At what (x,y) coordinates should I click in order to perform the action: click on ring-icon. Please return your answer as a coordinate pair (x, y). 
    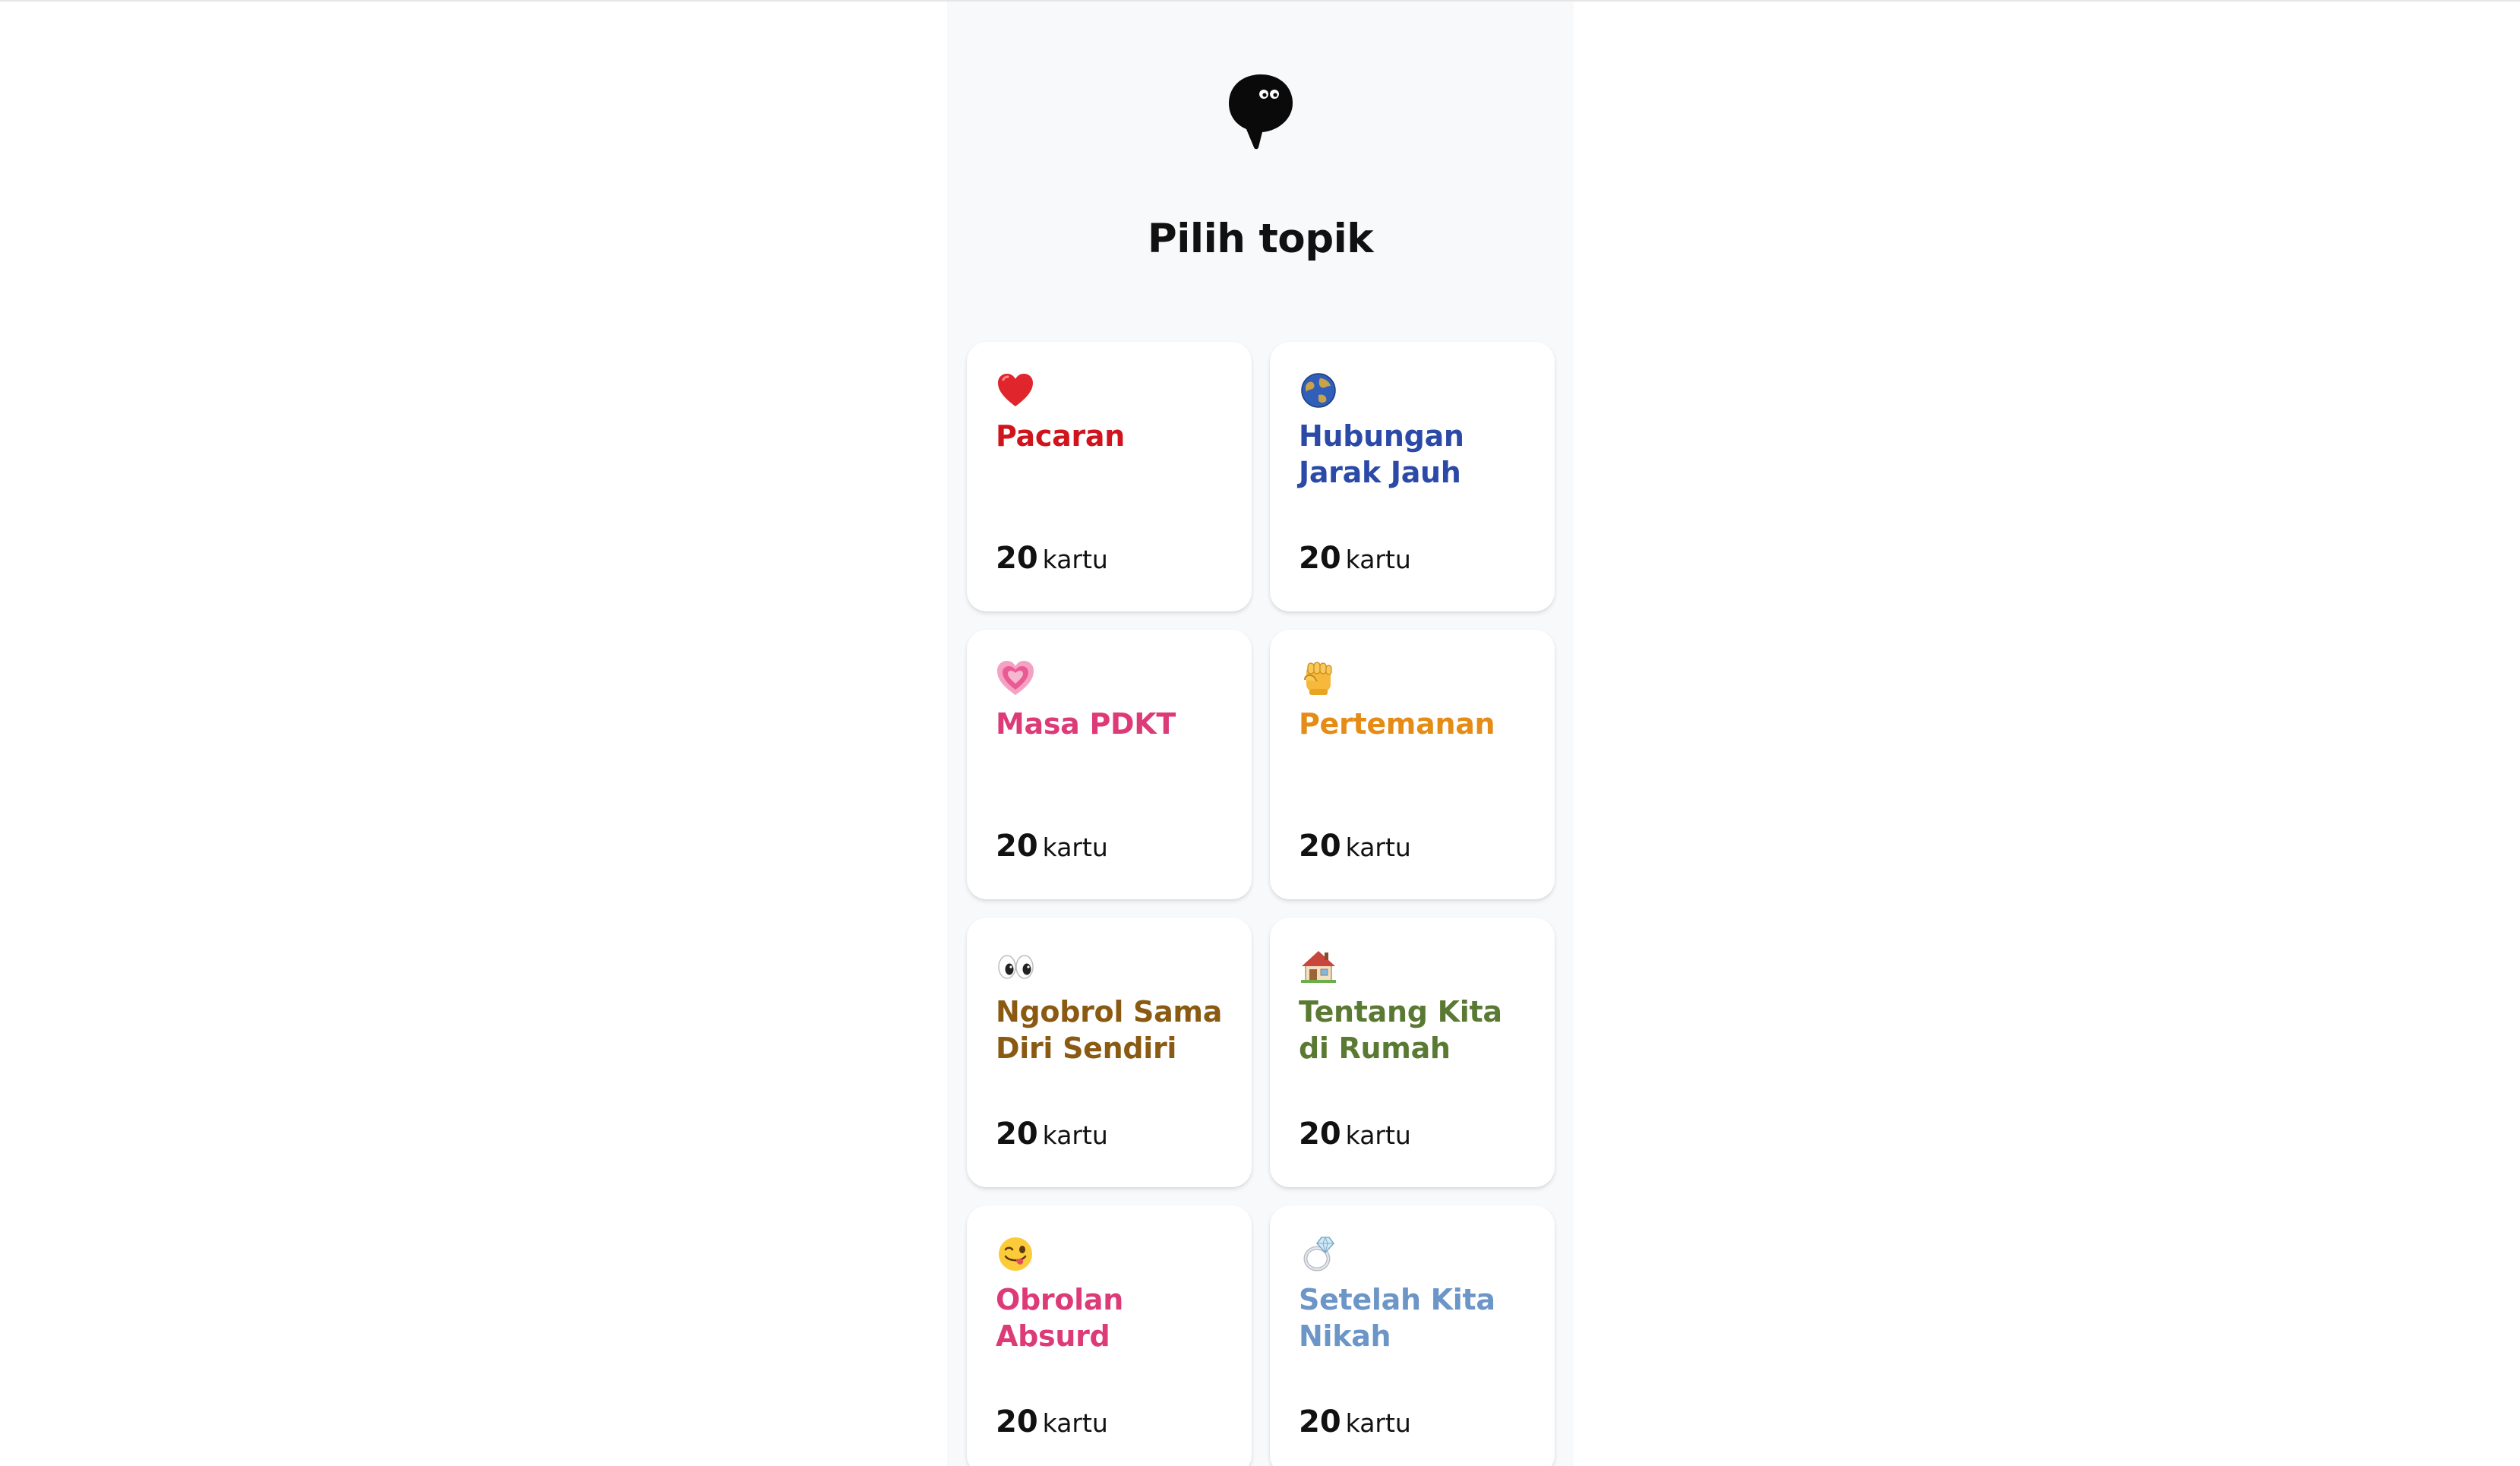
    Looking at the image, I should click on (1319, 1254).